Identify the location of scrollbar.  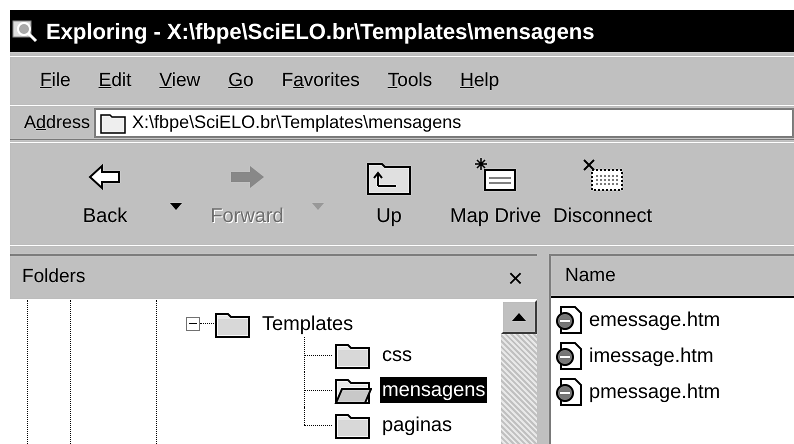
(519, 372).